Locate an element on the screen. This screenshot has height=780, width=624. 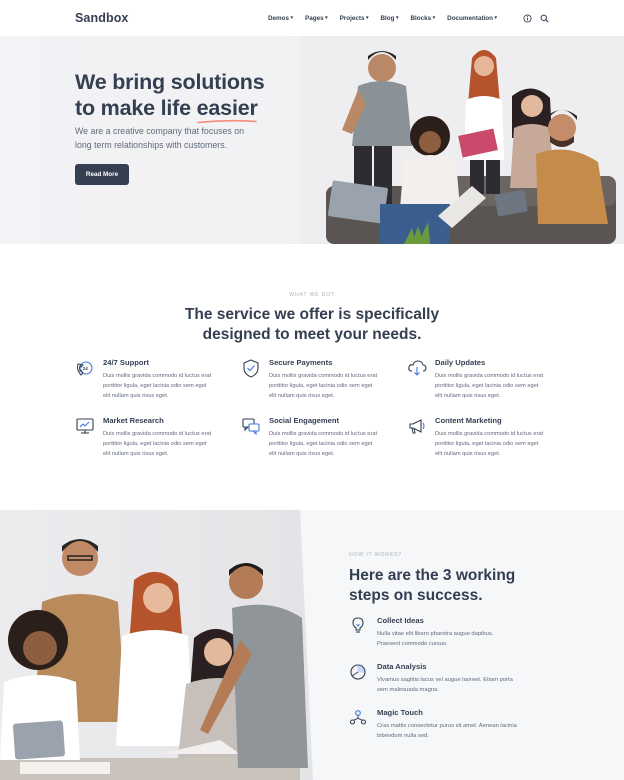
hero-title-line1: We bring solutions is located at coordinates (170, 82).